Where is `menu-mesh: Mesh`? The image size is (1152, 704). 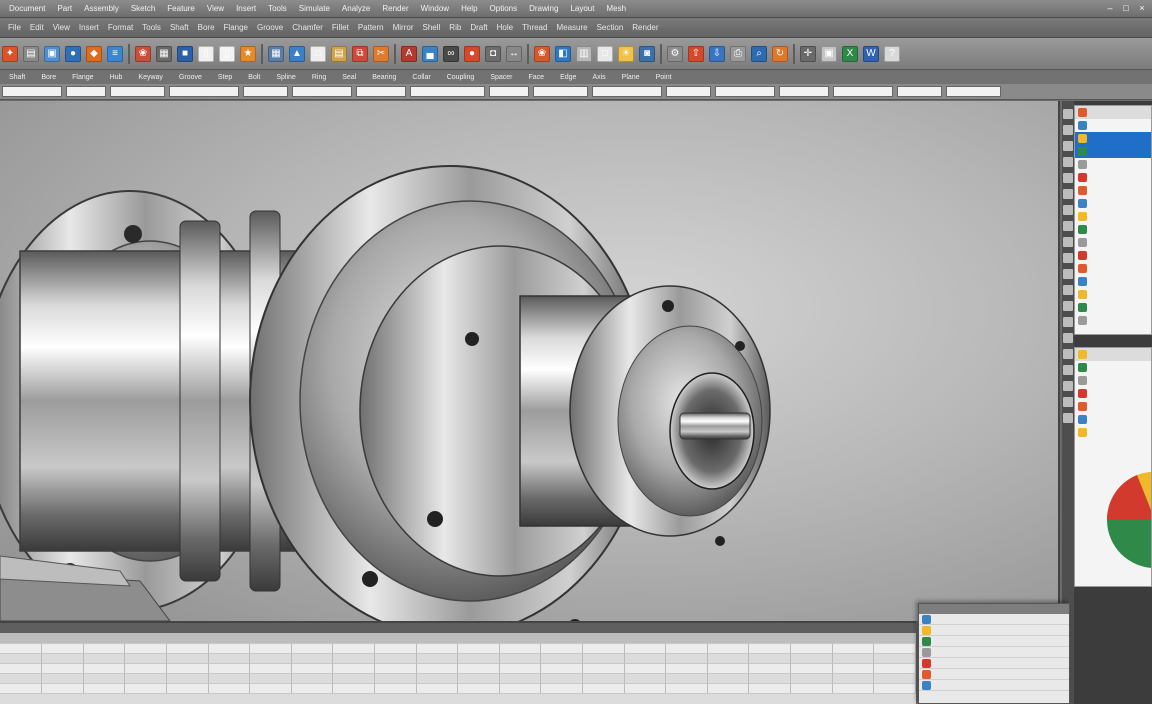
menu-mesh: Mesh is located at coordinates (616, 8).